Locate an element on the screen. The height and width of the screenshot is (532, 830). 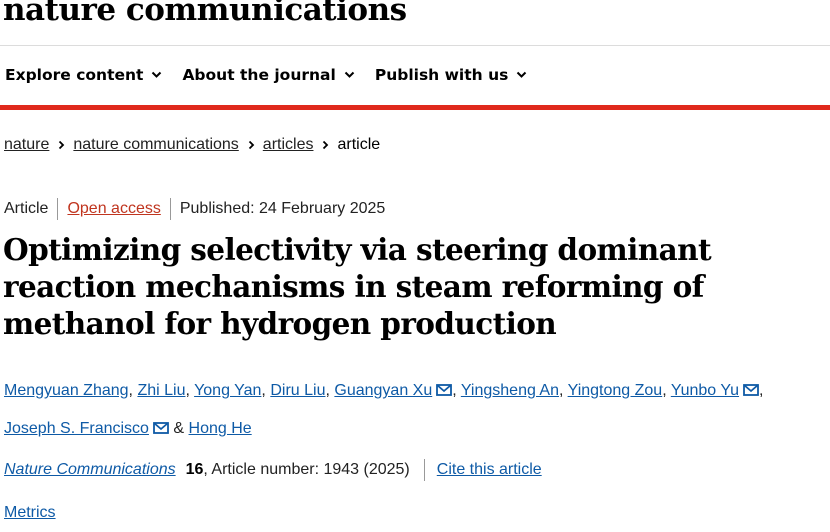
cite-this-article-link: Cite this article is located at coordinates (489, 470).